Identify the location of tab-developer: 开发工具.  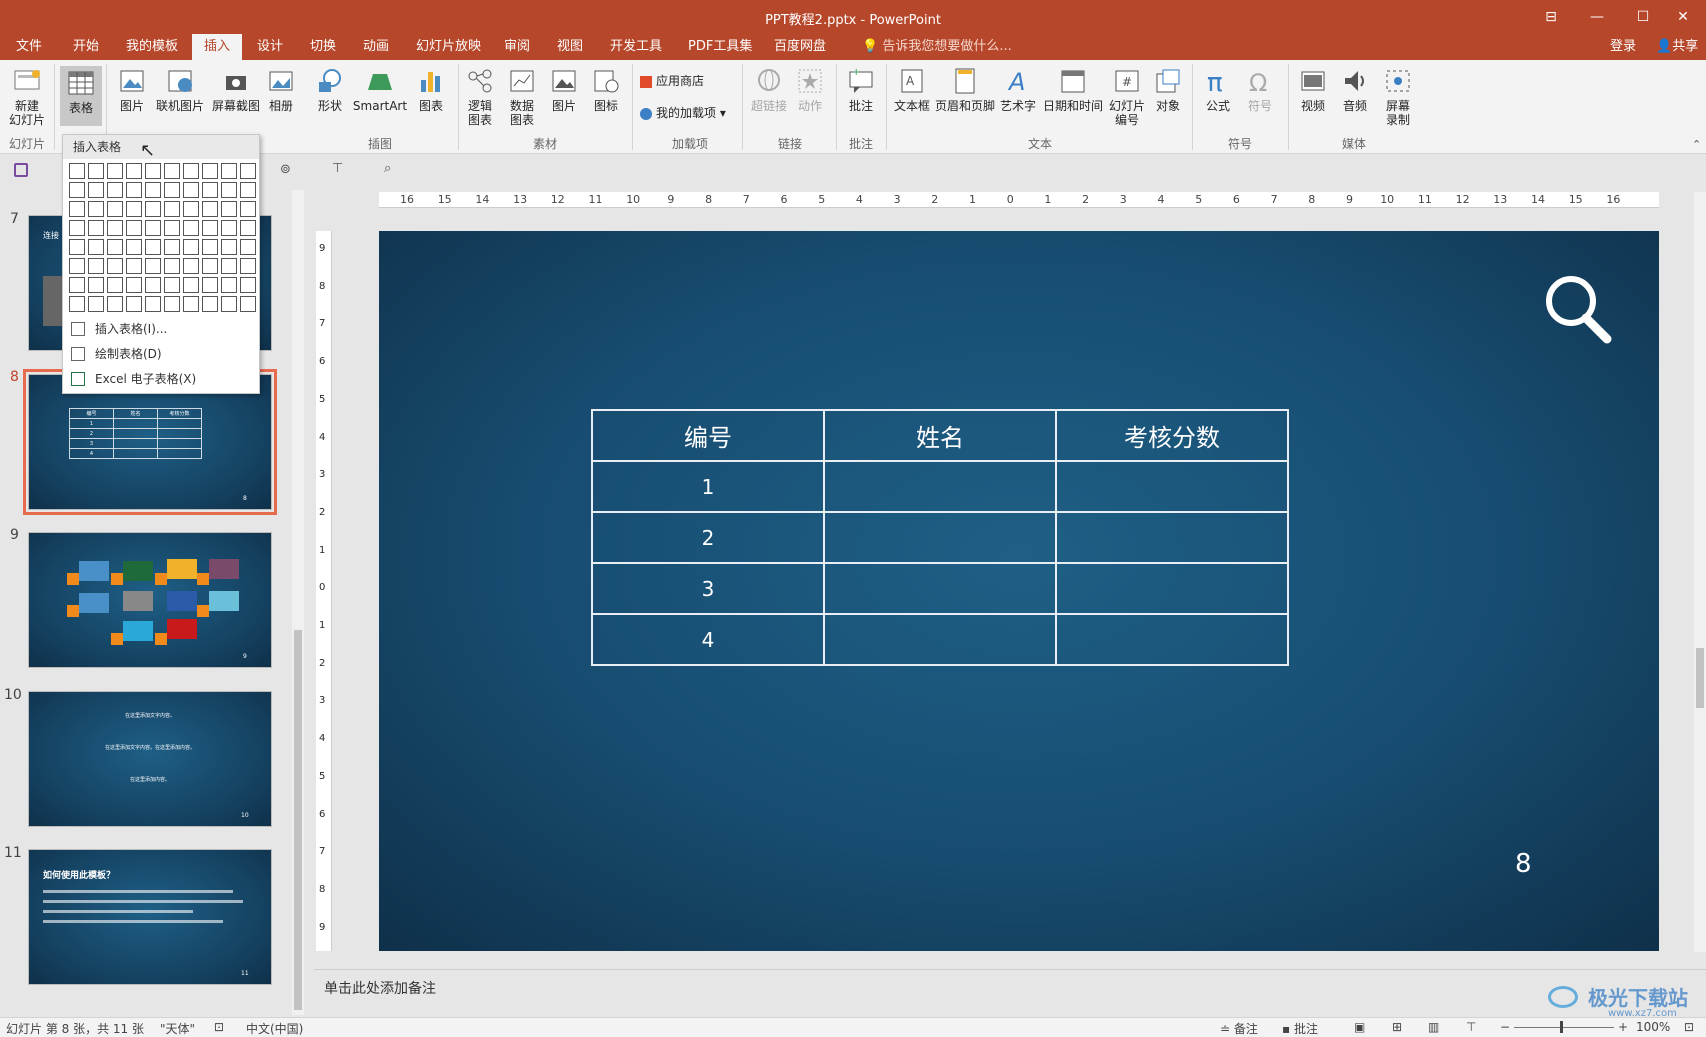
(636, 47).